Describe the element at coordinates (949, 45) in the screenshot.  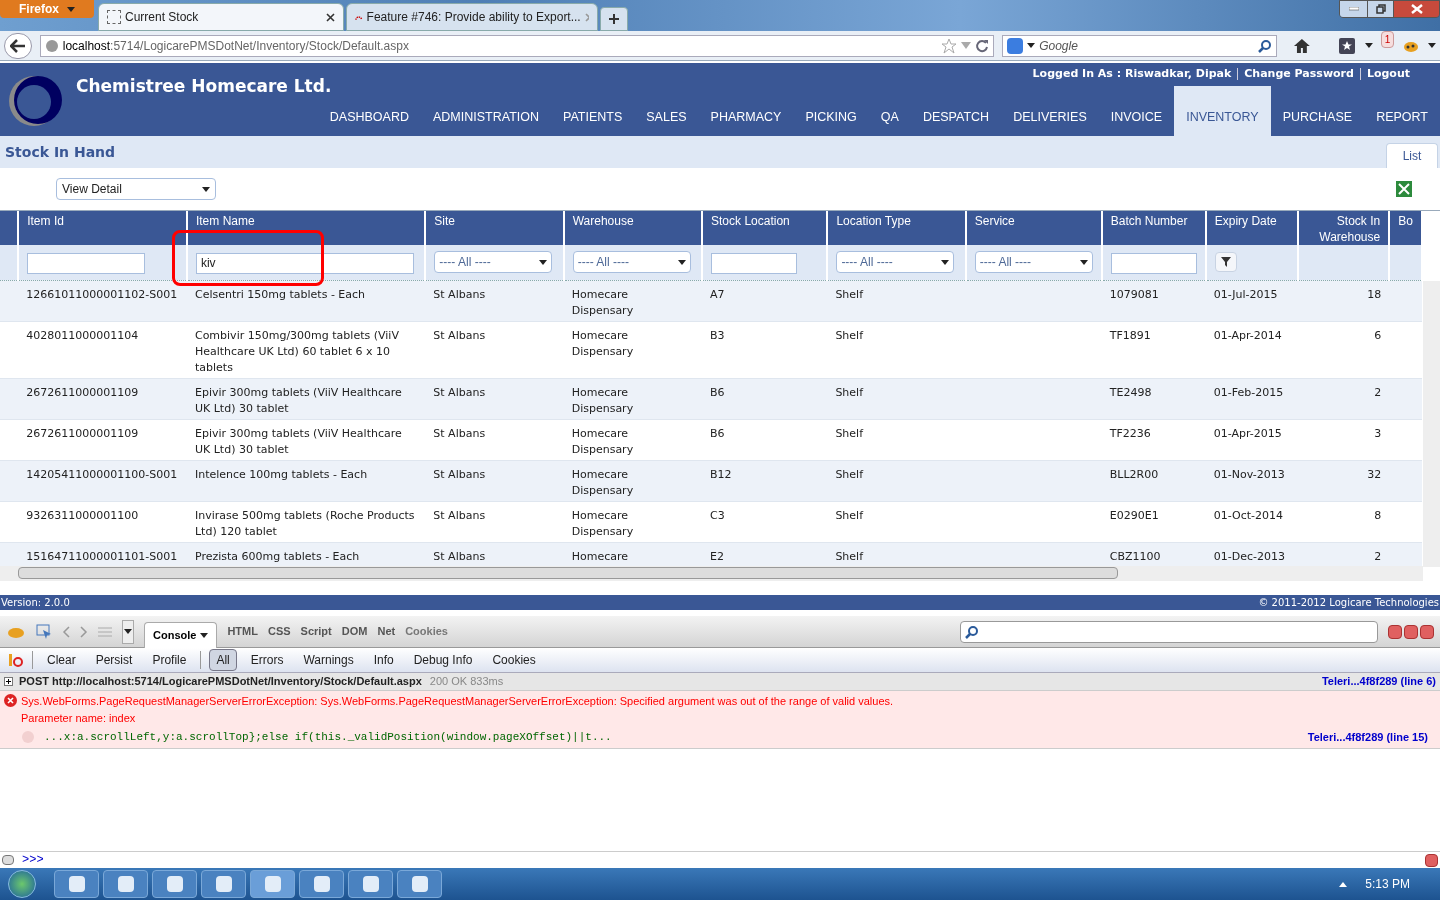
I see `star-icon` at that location.